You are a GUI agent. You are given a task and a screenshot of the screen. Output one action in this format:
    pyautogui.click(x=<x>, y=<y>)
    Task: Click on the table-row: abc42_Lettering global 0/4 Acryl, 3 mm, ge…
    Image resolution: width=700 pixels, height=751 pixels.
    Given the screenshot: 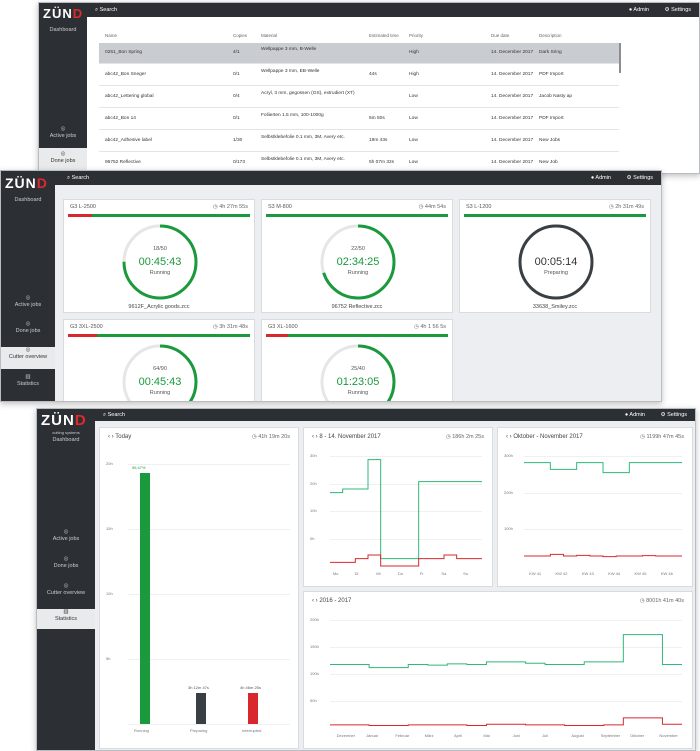 What is the action you would take?
    pyautogui.click(x=359, y=97)
    